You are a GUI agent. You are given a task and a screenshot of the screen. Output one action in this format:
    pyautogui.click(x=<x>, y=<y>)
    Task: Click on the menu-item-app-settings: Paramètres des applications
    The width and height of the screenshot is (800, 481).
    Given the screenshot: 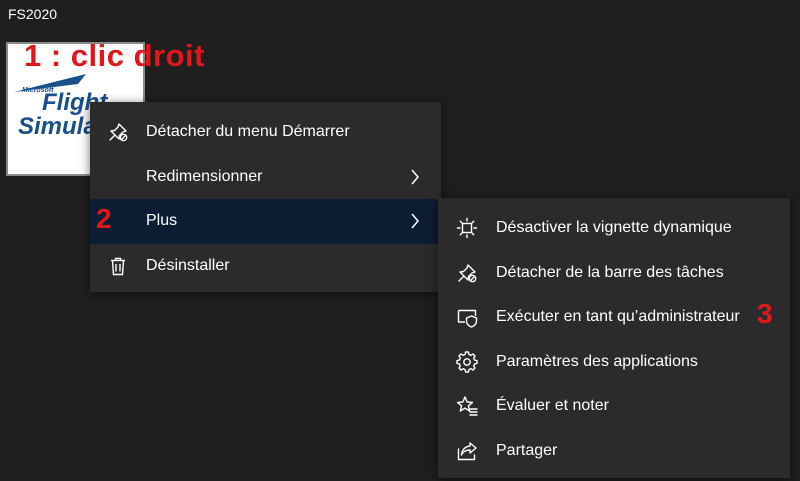 What is the action you would take?
    pyautogui.click(x=614, y=362)
    